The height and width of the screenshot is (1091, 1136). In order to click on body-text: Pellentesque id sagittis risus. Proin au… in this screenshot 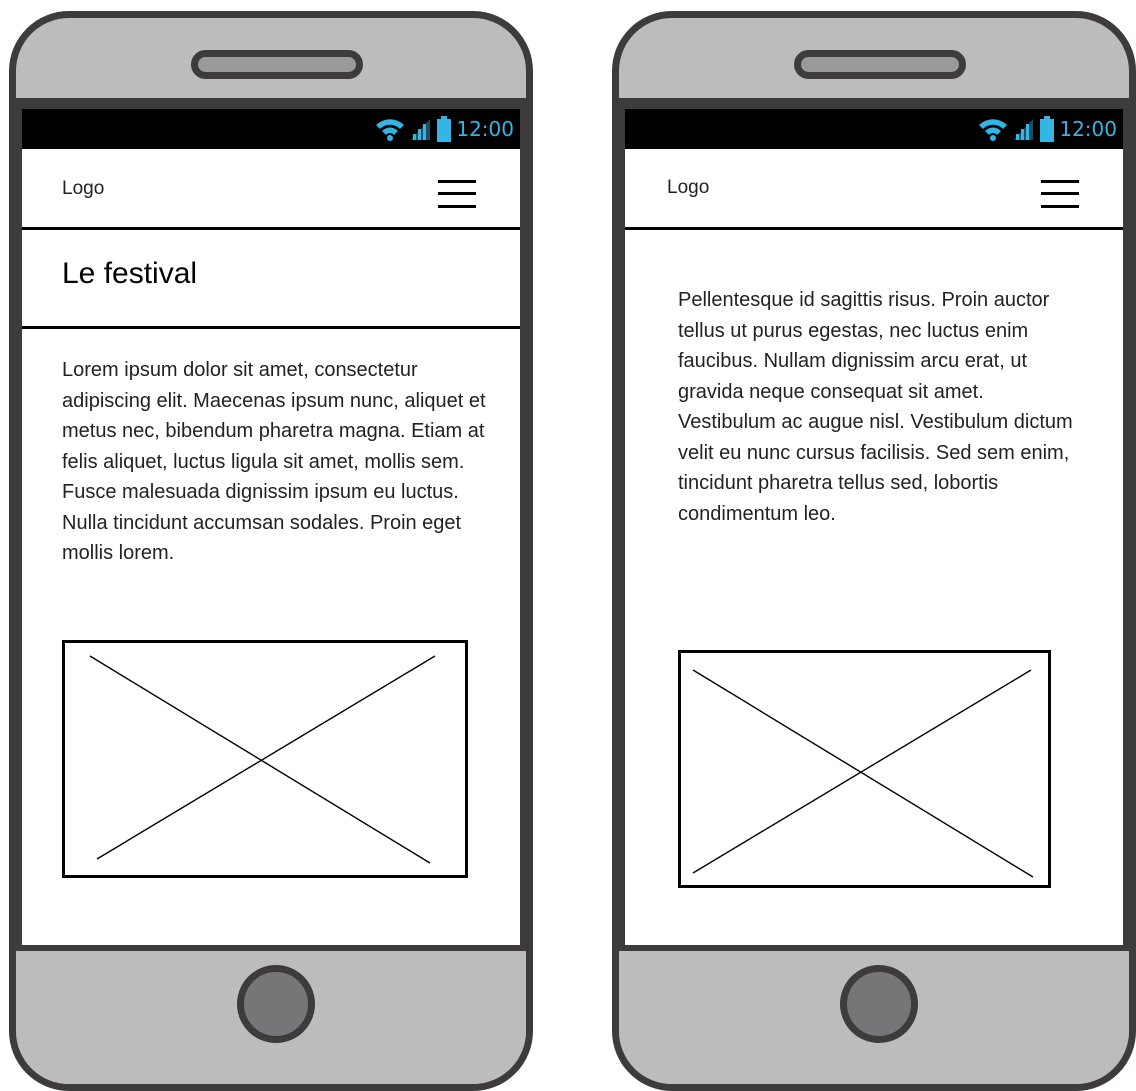, I will do `click(875, 407)`.